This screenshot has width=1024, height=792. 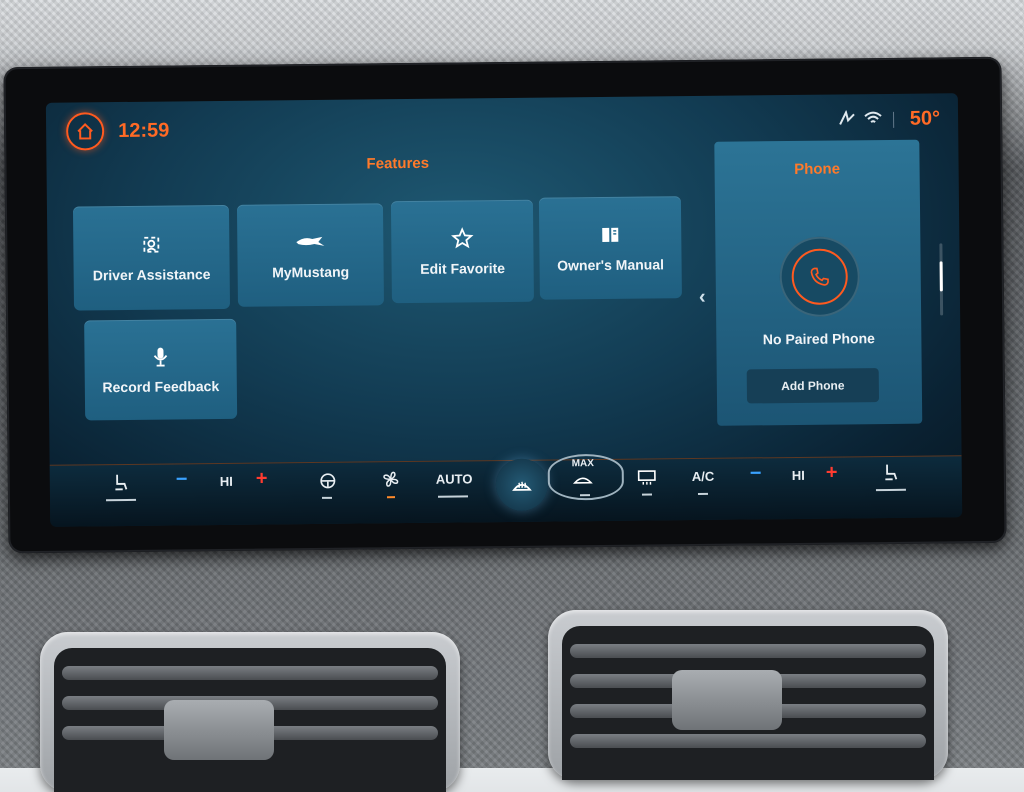 What do you see at coordinates (391, 479) in the screenshot?
I see `fan-icon` at bounding box center [391, 479].